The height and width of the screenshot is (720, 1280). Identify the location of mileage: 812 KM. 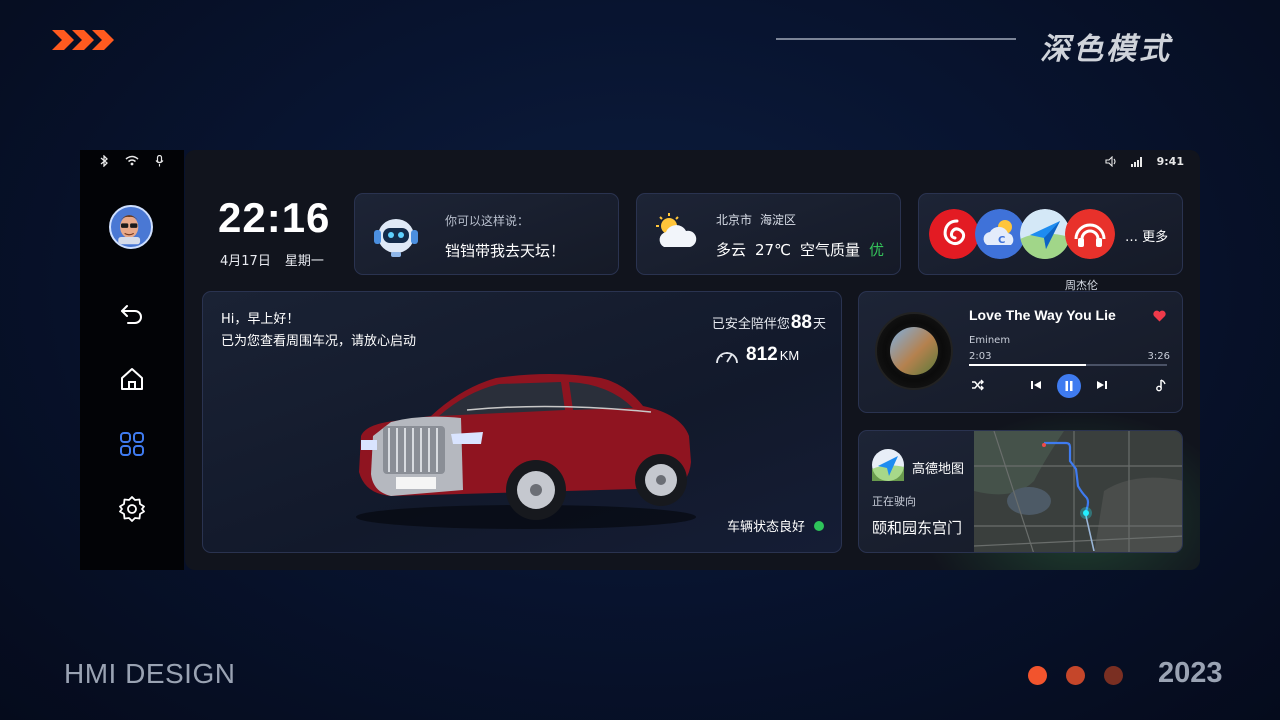
(772, 355).